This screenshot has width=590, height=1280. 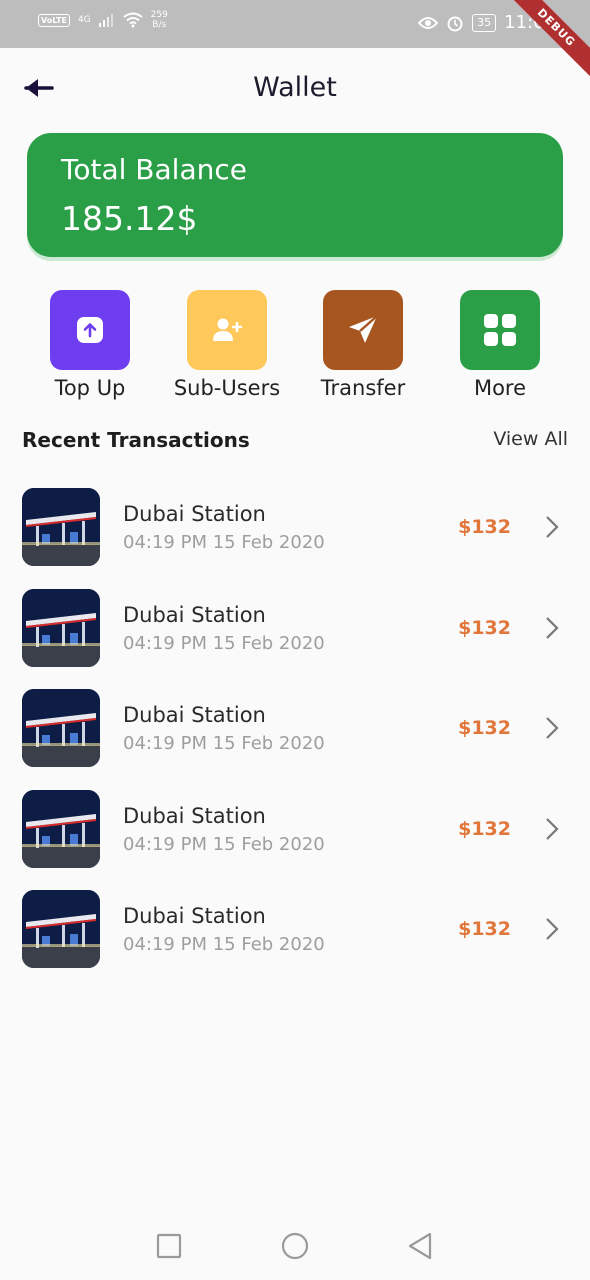 What do you see at coordinates (133, 20) in the screenshot?
I see `wifi-icon` at bounding box center [133, 20].